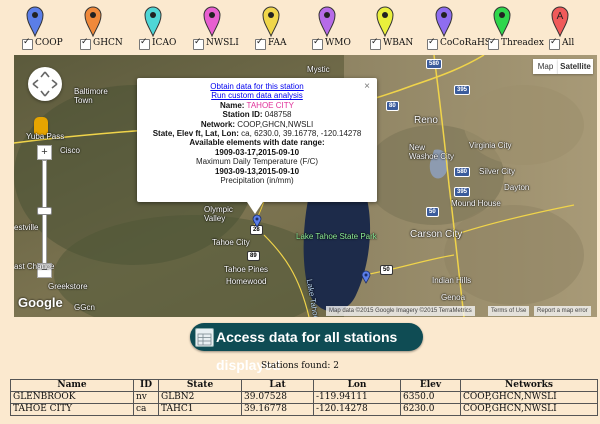  I want to click on cocorahs-checkbox, so click(432, 43).